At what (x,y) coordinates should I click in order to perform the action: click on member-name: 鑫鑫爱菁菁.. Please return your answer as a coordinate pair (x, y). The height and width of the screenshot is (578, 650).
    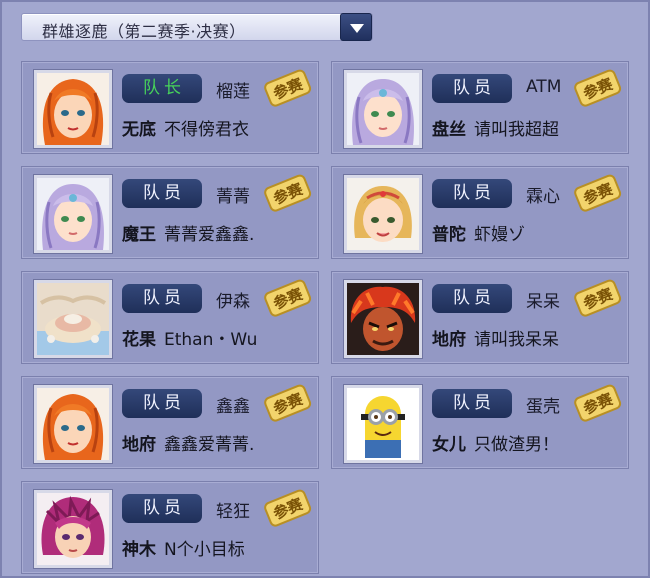
    Looking at the image, I should click on (209, 445).